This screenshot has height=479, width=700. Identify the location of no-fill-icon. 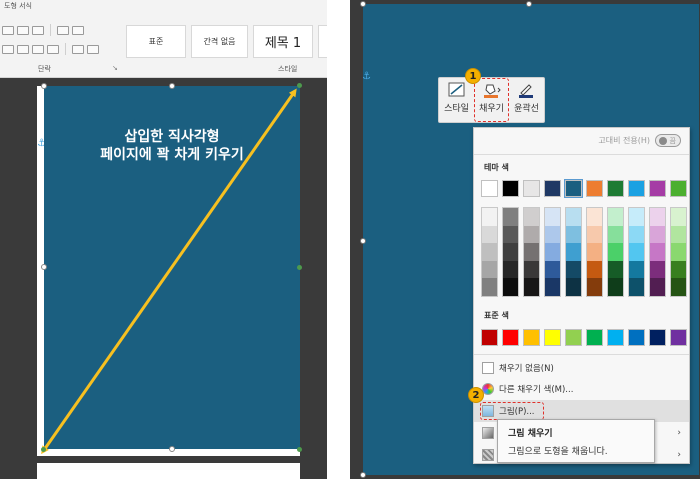
(488, 368).